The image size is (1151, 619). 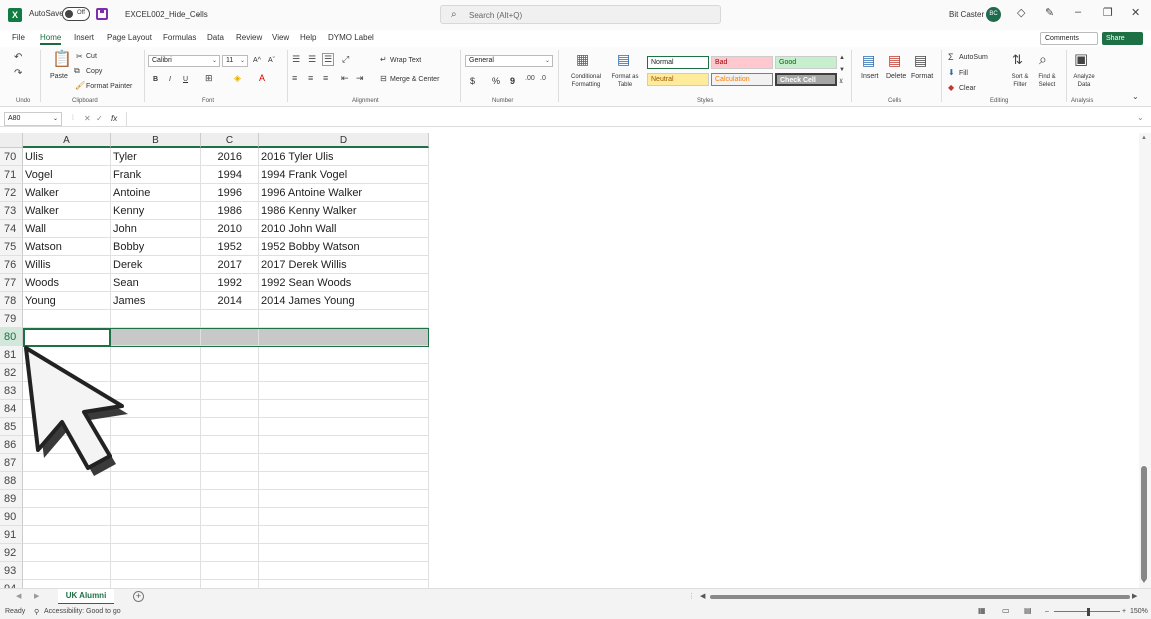 What do you see at coordinates (67, 301) in the screenshot?
I see `cell-a: Young` at bounding box center [67, 301].